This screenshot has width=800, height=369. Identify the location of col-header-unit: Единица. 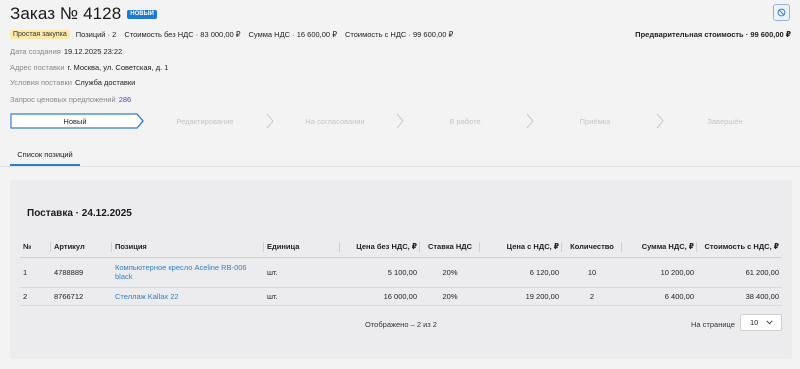
(302, 247).